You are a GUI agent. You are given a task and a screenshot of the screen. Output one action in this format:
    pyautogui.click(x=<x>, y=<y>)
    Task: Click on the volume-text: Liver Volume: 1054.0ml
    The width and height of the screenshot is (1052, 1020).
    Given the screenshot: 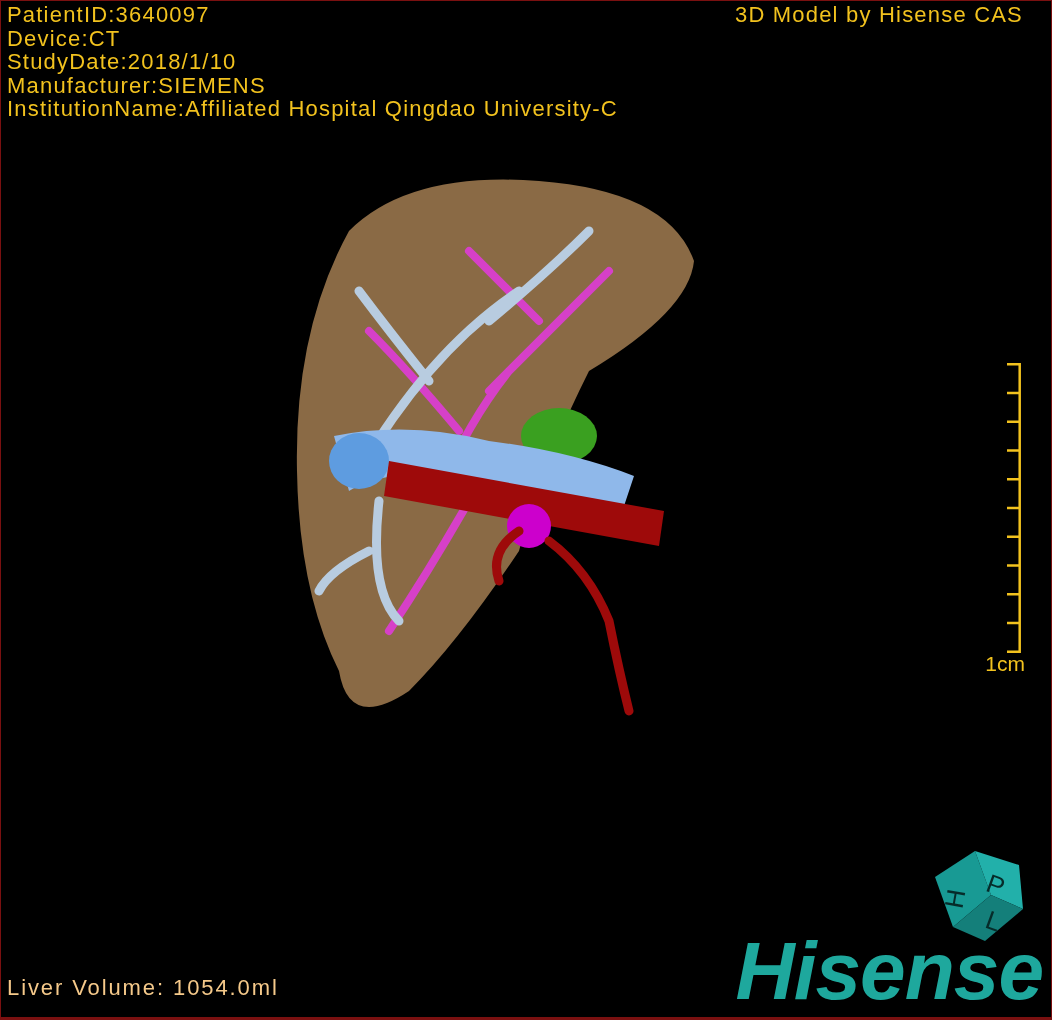 What is the action you would take?
    pyautogui.click(x=143, y=988)
    